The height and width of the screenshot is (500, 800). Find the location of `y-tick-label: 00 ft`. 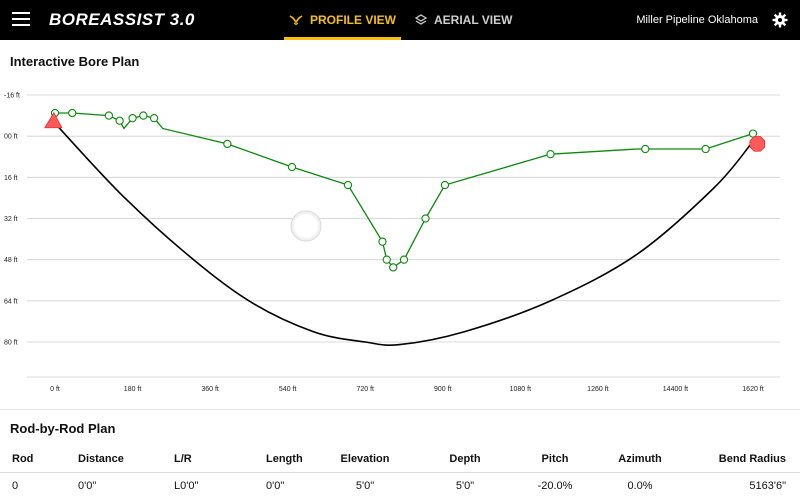

y-tick-label: 00 ft is located at coordinates (11, 137).